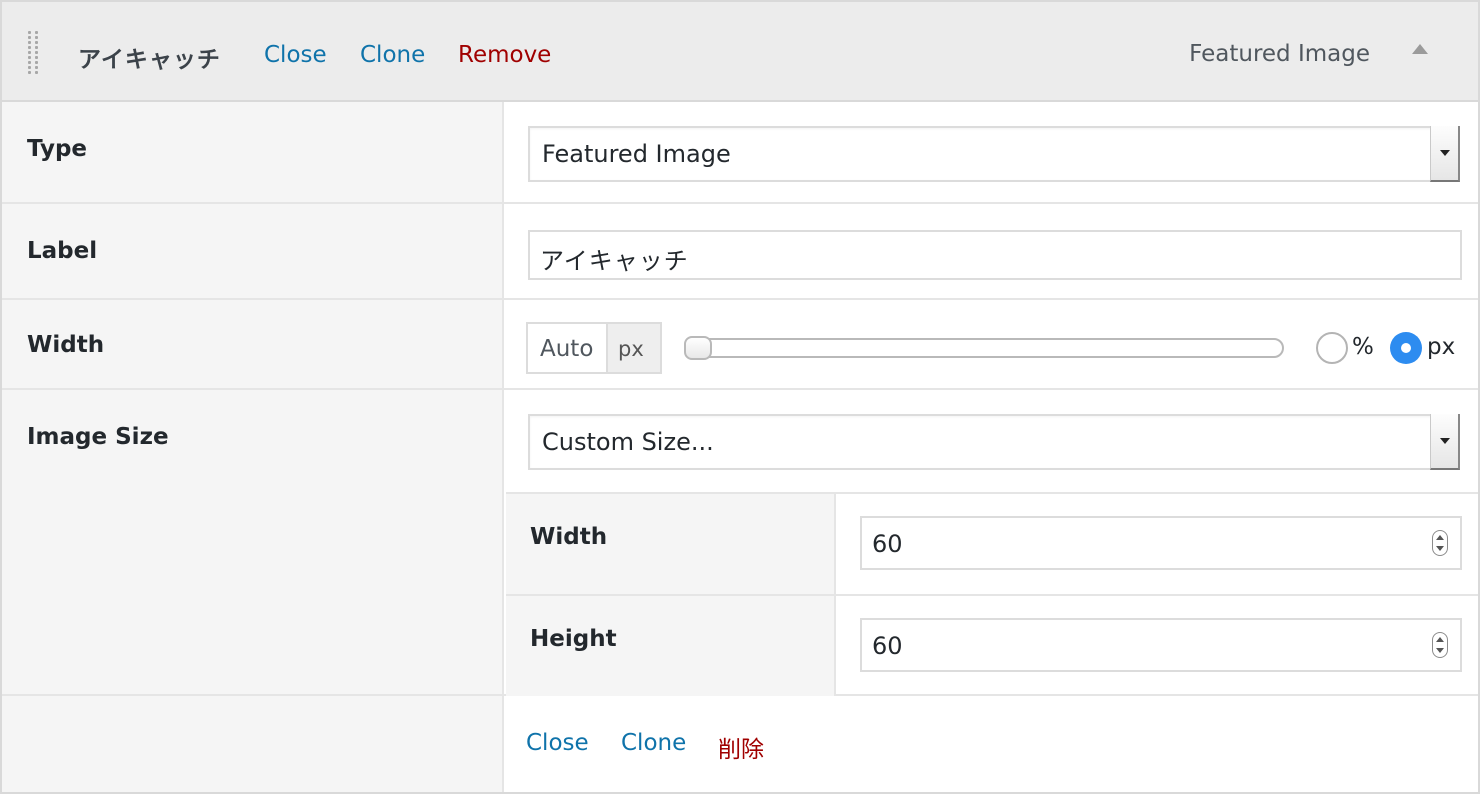  Describe the element at coordinates (253, 542) in the screenshot. I see `row-image-size-label-cell: Image Size` at that location.